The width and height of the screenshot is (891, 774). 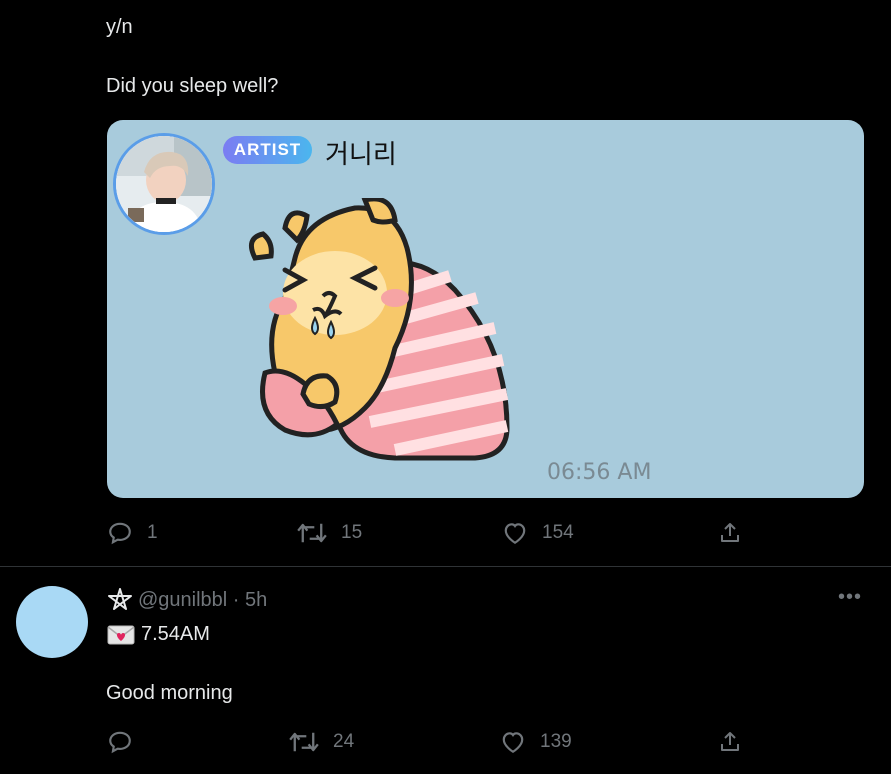 I want to click on reply-count: 1, so click(x=152, y=532).